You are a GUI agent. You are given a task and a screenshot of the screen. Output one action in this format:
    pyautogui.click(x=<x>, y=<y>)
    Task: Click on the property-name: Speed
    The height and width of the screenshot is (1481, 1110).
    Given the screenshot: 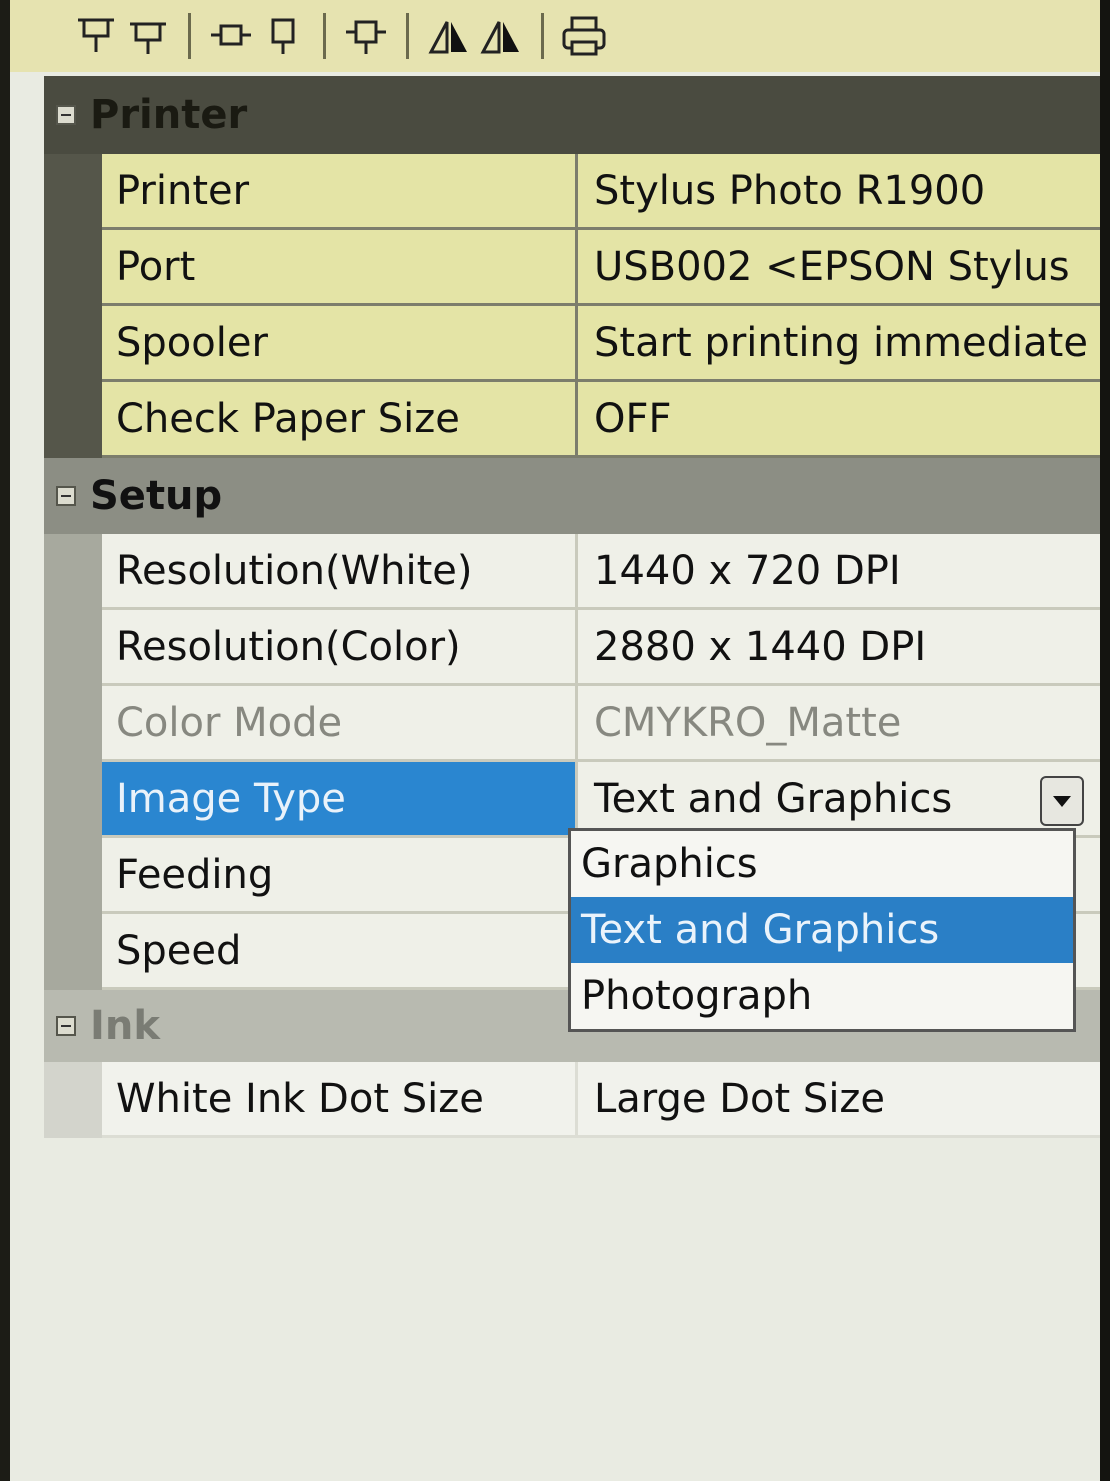 What is the action you would take?
    pyautogui.click(x=340, y=952)
    